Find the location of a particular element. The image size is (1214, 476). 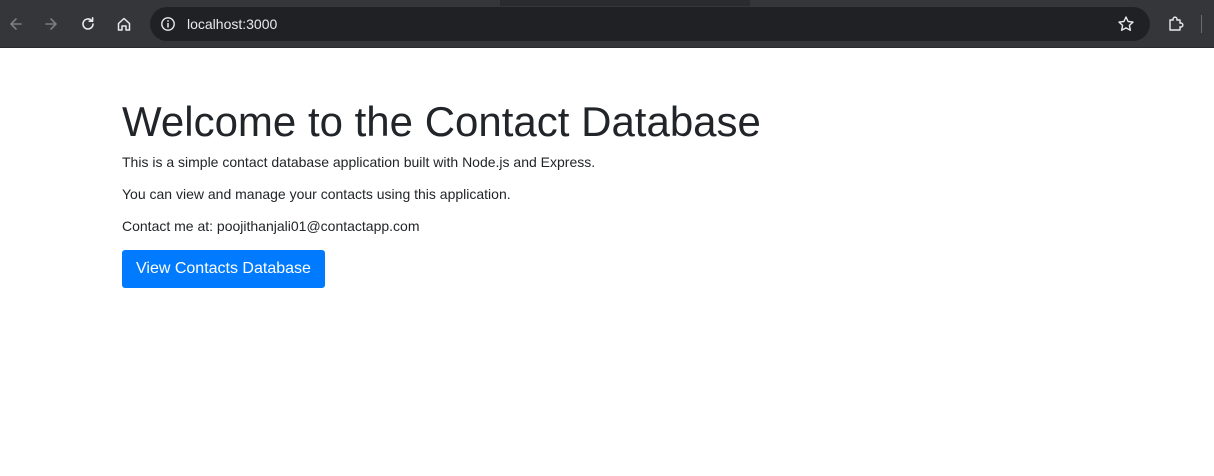

home-icon is located at coordinates (124, 24).